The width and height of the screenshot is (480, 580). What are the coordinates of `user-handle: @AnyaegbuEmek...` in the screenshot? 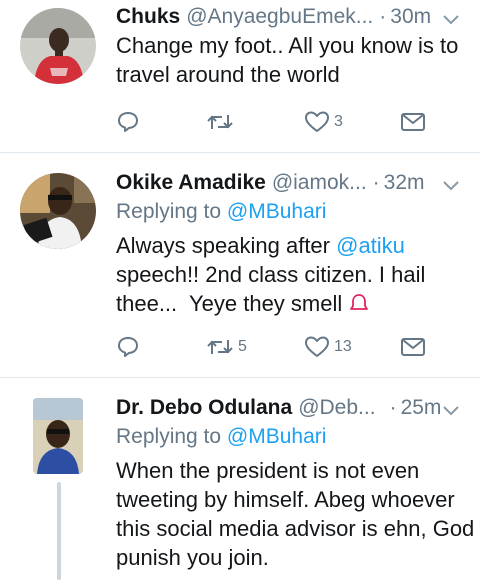 It's located at (279, 17).